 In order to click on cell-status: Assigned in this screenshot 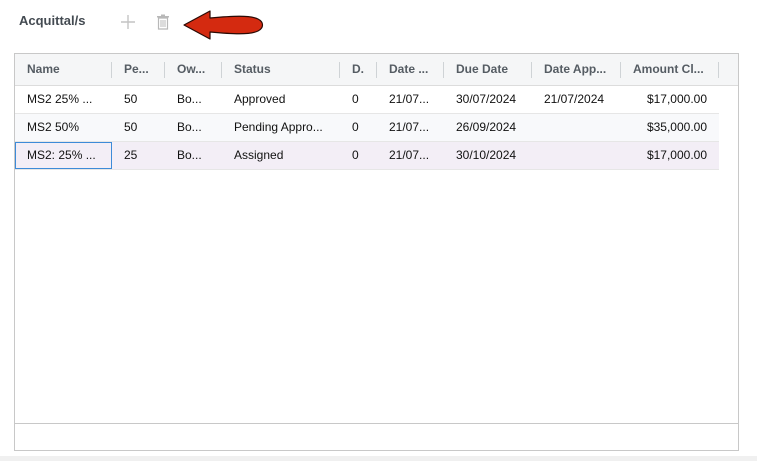, I will do `click(281, 155)`.